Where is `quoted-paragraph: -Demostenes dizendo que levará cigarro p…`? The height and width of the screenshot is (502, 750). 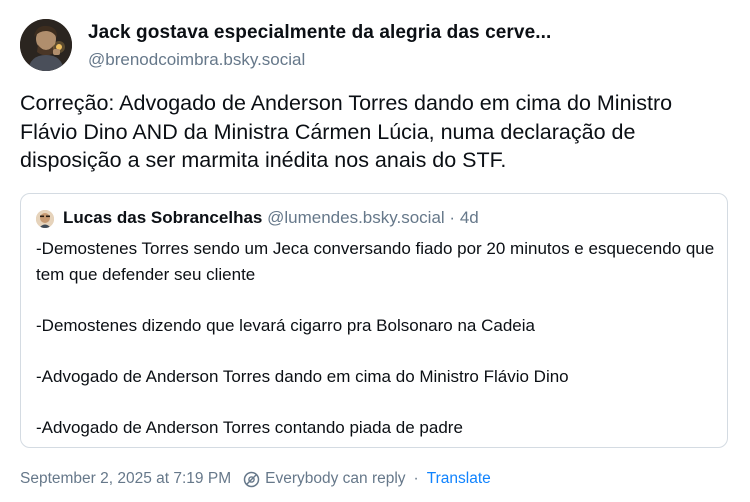
quoted-paragraph: -Demostenes dizendo que levará cigarro p… is located at coordinates (285, 325).